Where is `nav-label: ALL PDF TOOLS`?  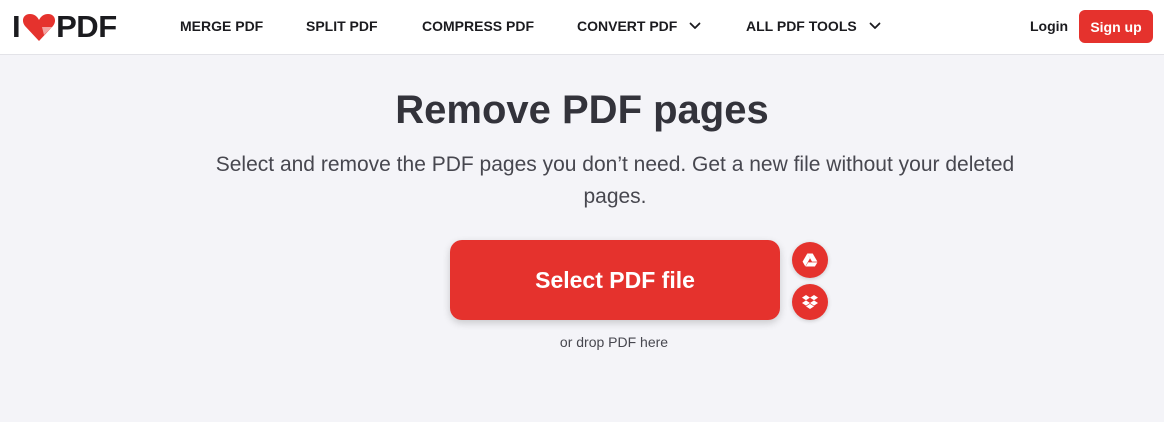
nav-label: ALL PDF TOOLS is located at coordinates (801, 26).